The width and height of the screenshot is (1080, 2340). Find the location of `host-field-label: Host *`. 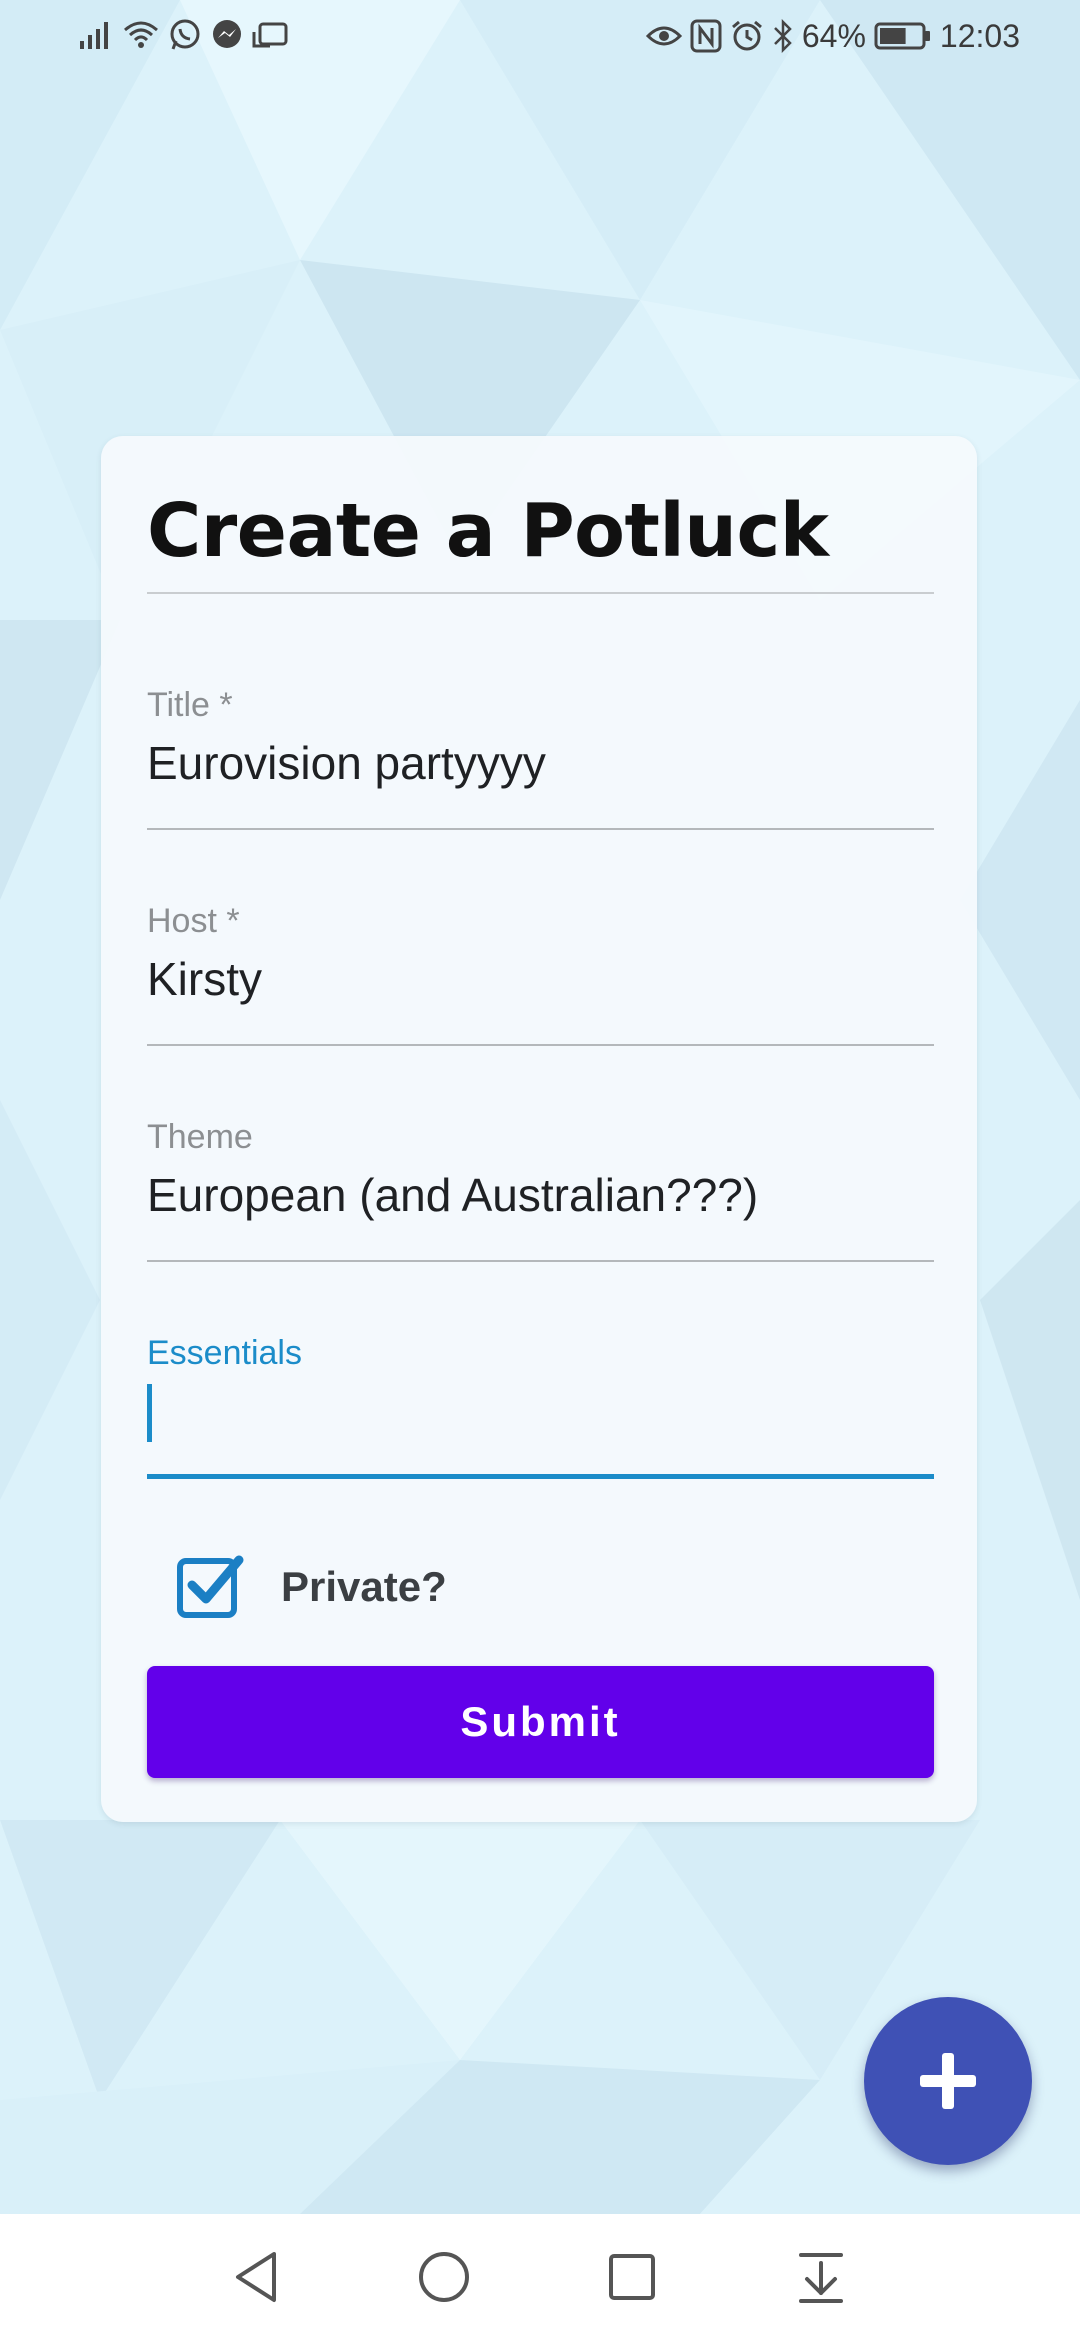

host-field-label: Host * is located at coordinates (193, 921).